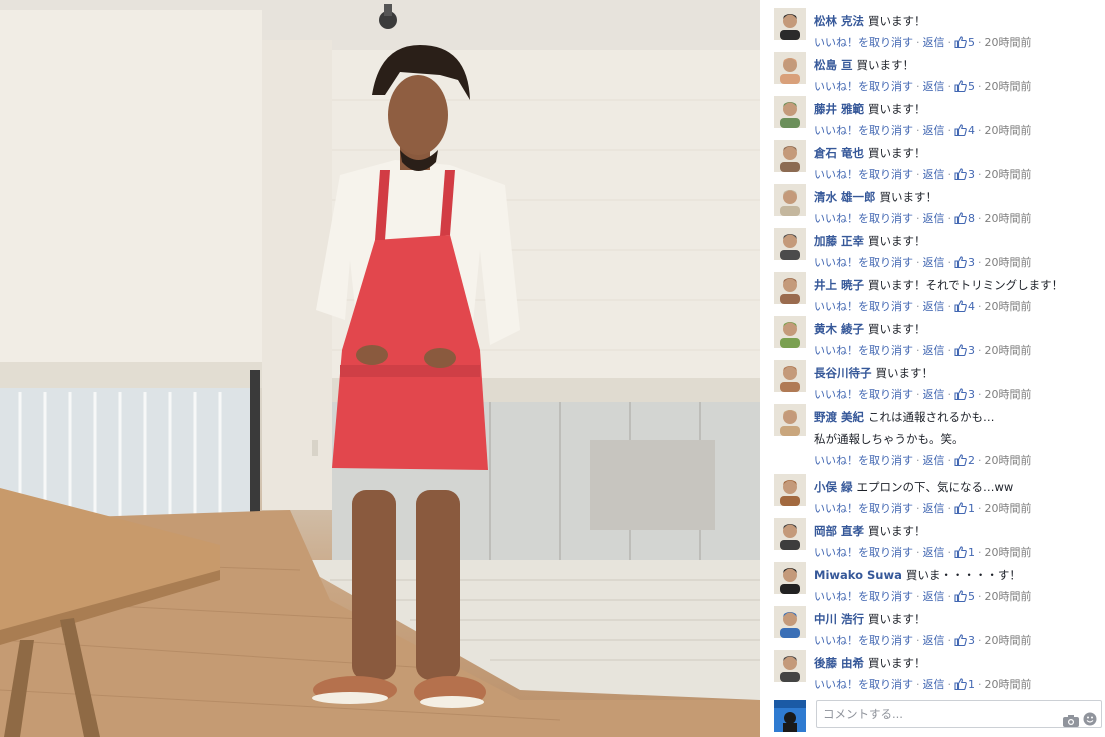 This screenshot has width=1105, height=737. What do you see at coordinates (839, 285) in the screenshot?
I see `comment-author-link: 井上 暁子` at bounding box center [839, 285].